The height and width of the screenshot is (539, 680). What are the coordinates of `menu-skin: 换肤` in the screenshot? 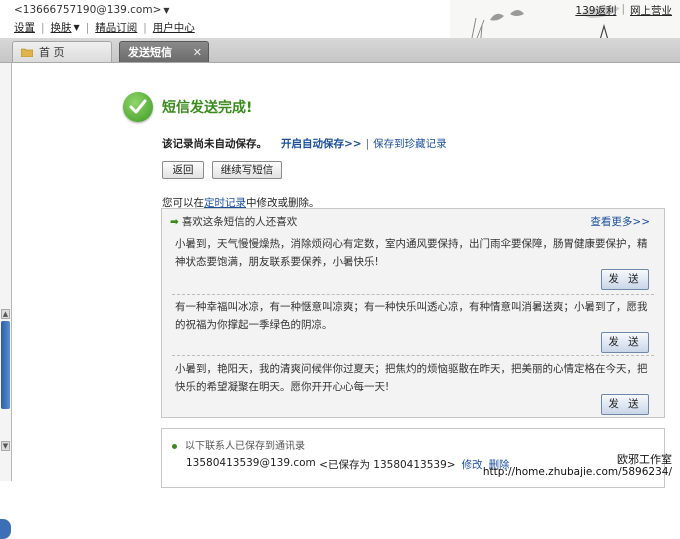 It's located at (61, 27).